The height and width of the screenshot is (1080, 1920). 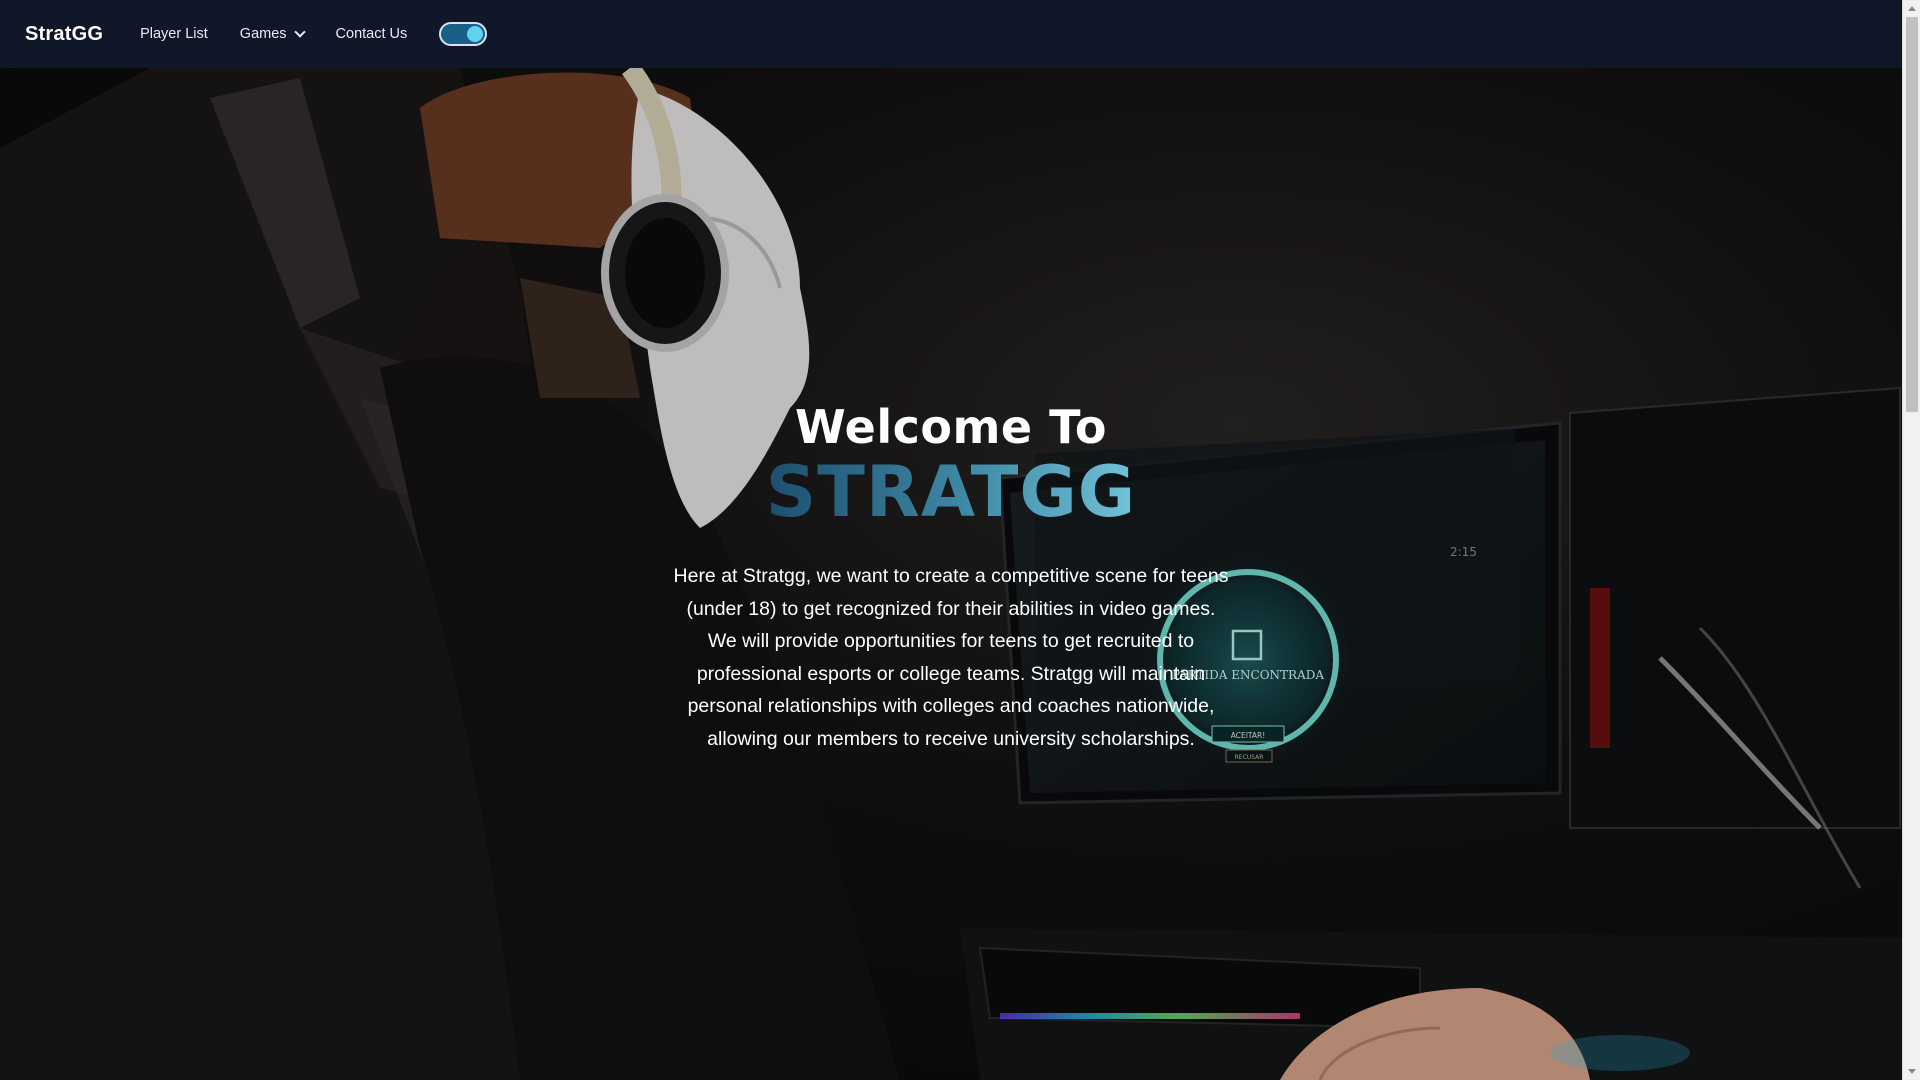 I want to click on chevron-down-icon, so click(x=299, y=32).